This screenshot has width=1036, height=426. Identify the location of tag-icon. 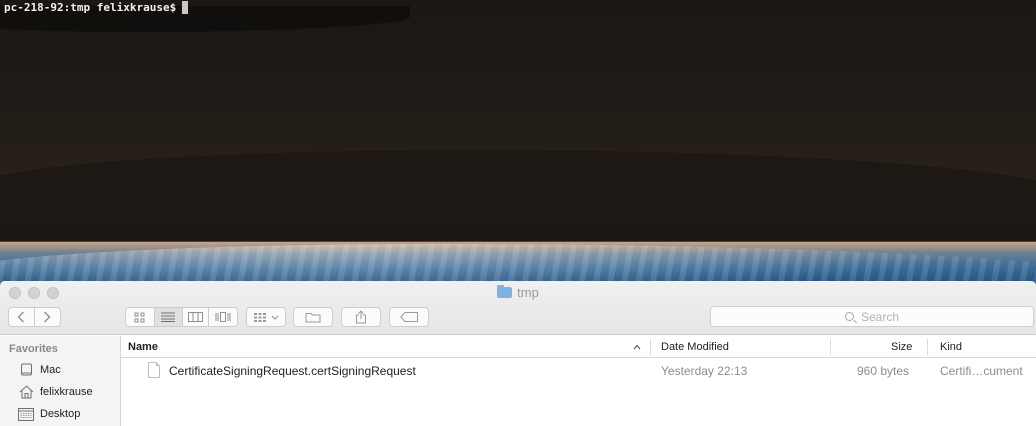
(409, 317).